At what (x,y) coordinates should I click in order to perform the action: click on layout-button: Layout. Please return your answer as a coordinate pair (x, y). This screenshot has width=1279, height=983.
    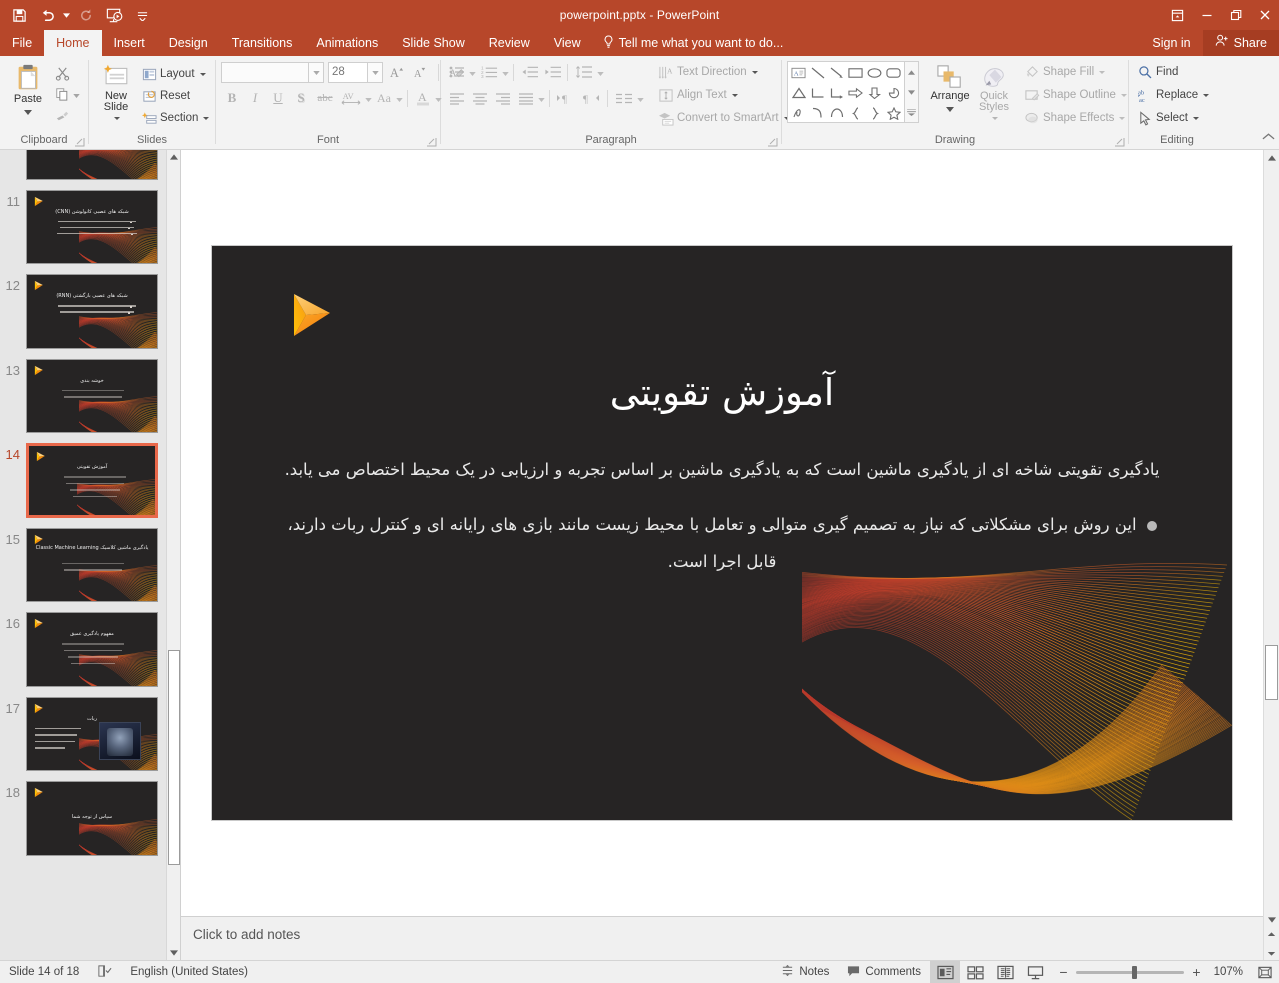
    Looking at the image, I should click on (175, 74).